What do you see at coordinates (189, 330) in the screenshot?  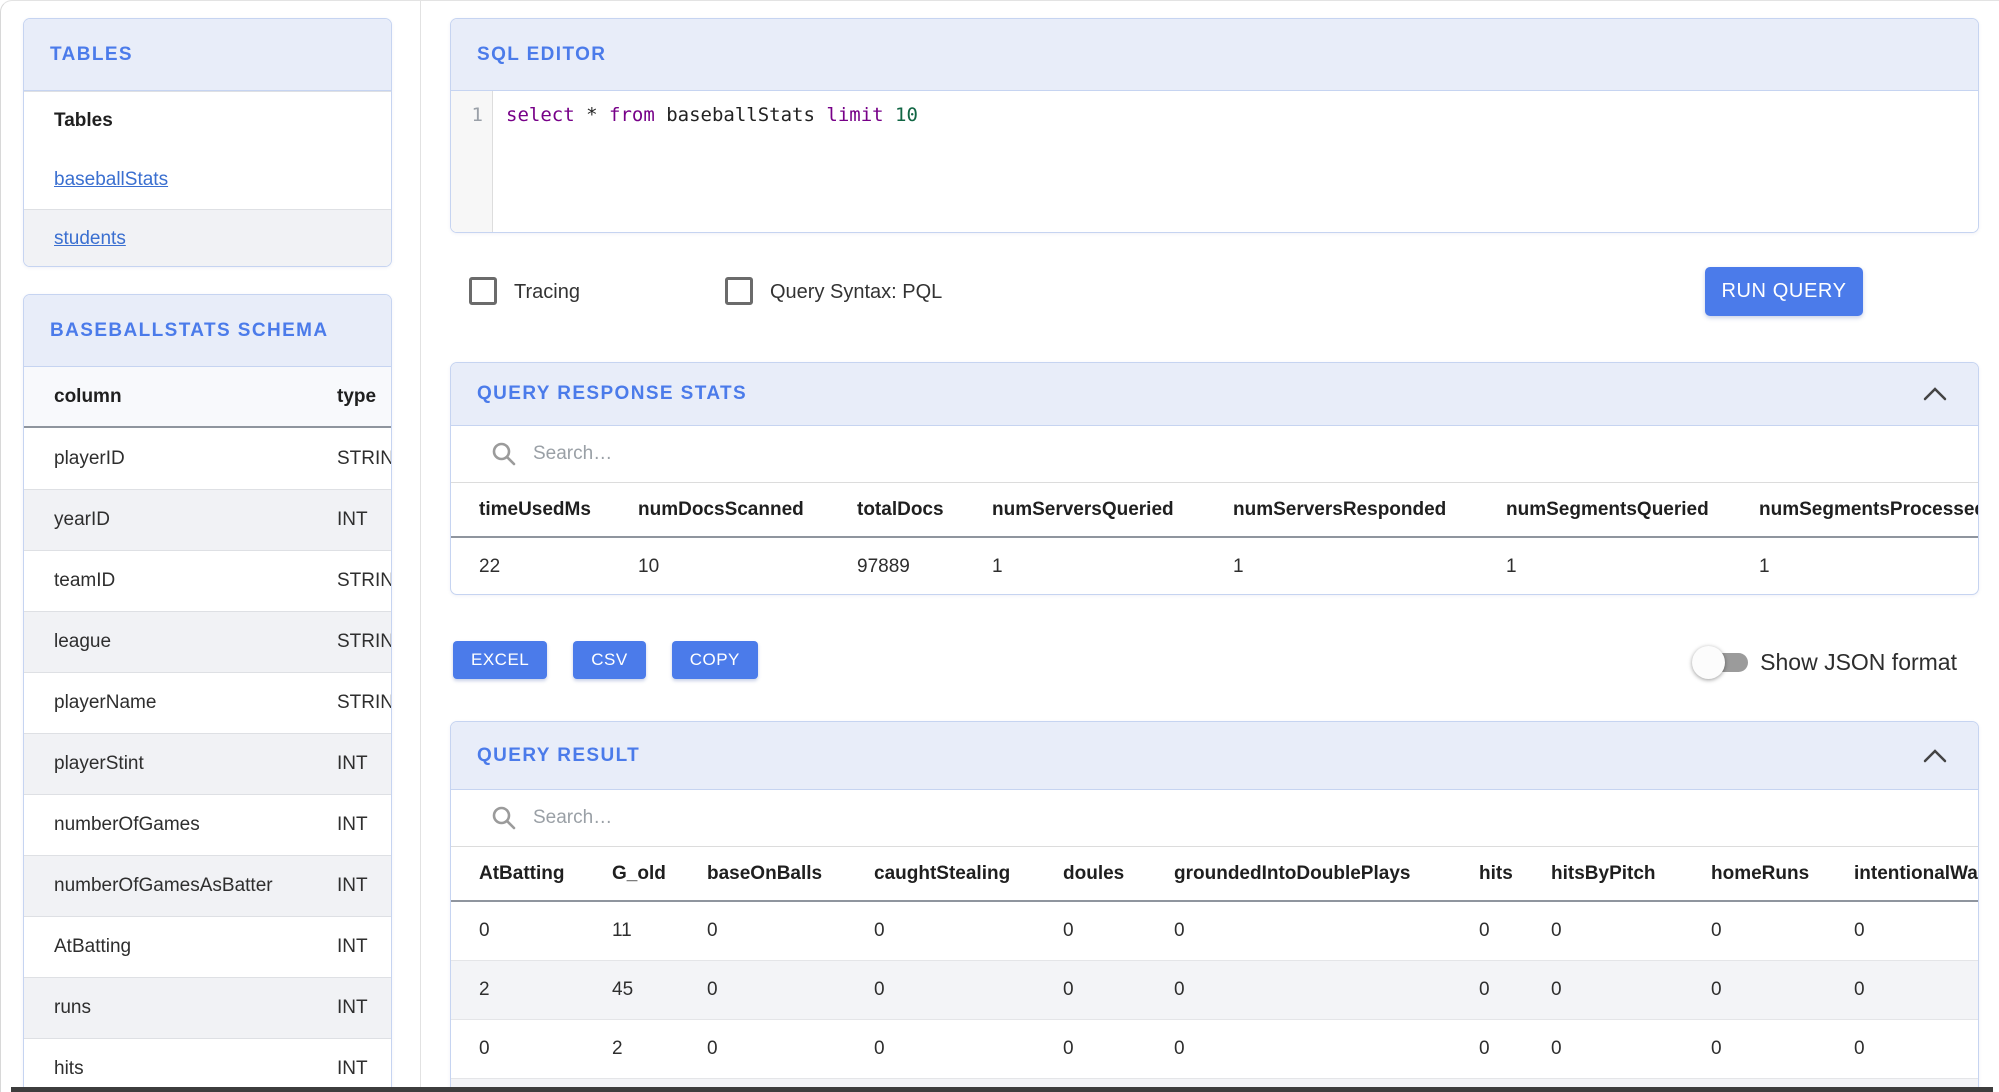 I see `schema-panel-title: BASEBALLSTATS SCHEMA` at bounding box center [189, 330].